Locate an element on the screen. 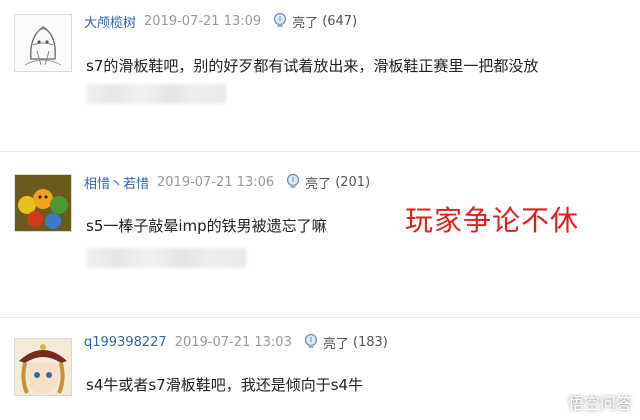 This screenshot has height=420, width=640. comment-text: s7的滑板鞋吧，别的好歹都有试着放出来，滑板鞋正赛里一把都没放 is located at coordinates (312, 66).